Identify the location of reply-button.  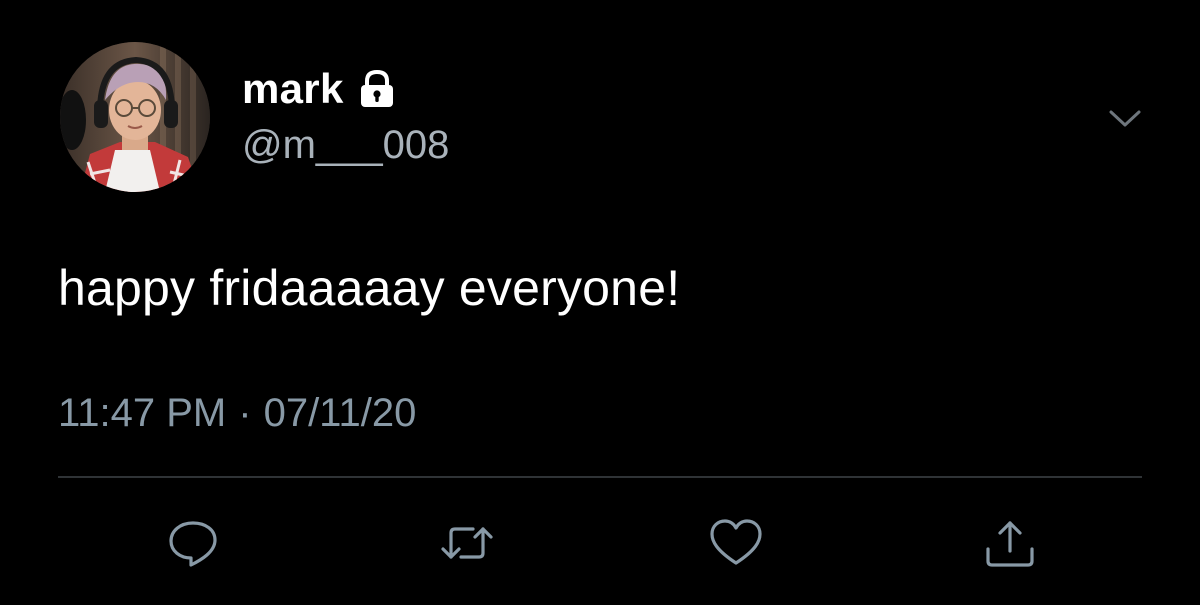
(193, 543).